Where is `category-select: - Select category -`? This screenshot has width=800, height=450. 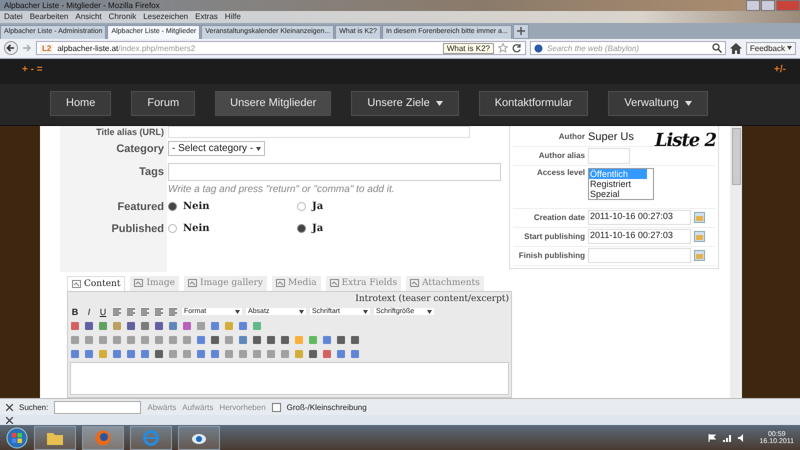 category-select: - Select category - is located at coordinates (217, 148).